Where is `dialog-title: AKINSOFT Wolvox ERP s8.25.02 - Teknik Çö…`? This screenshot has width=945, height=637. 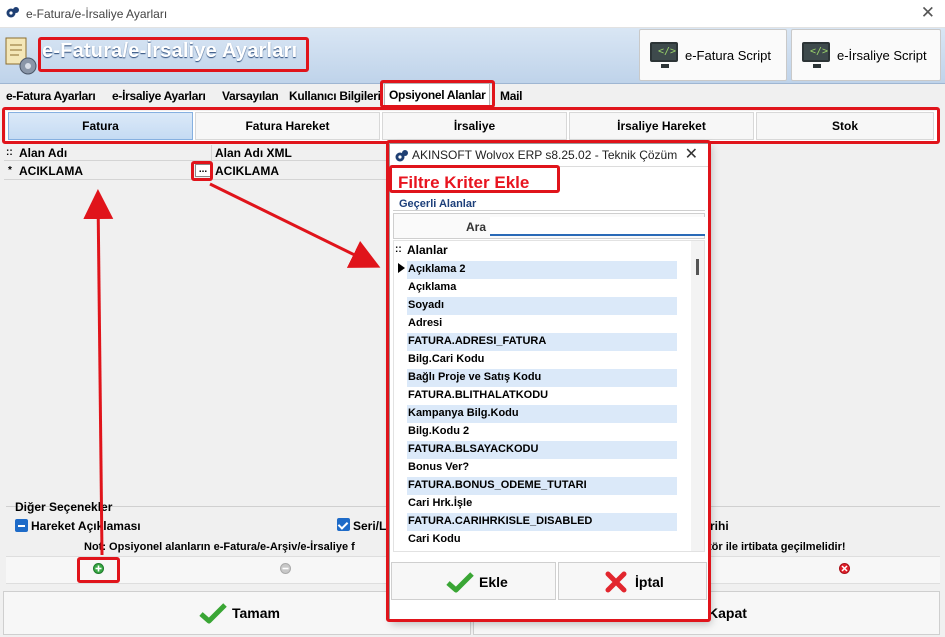
dialog-title: AKINSOFT Wolvox ERP s8.25.02 - Teknik Çö… is located at coordinates (545, 155).